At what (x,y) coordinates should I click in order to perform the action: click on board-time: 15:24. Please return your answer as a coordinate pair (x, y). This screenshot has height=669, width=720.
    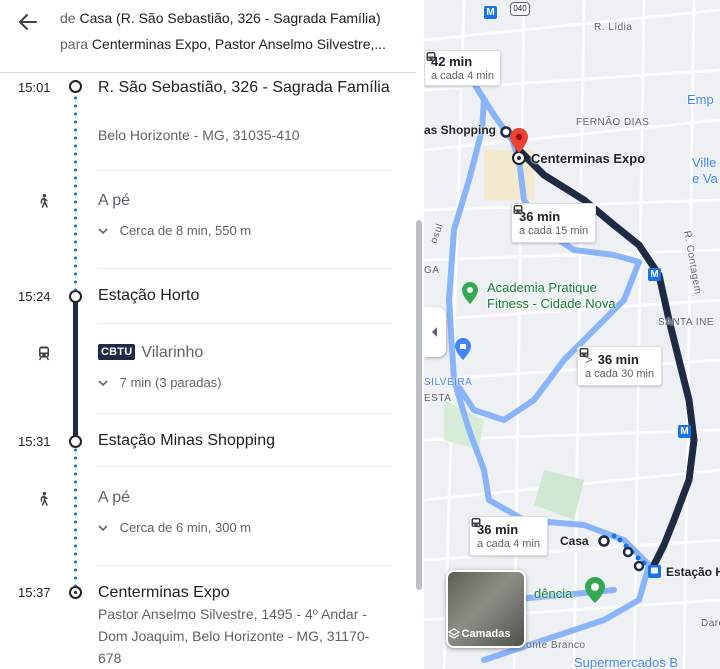
    Looking at the image, I should click on (34, 296).